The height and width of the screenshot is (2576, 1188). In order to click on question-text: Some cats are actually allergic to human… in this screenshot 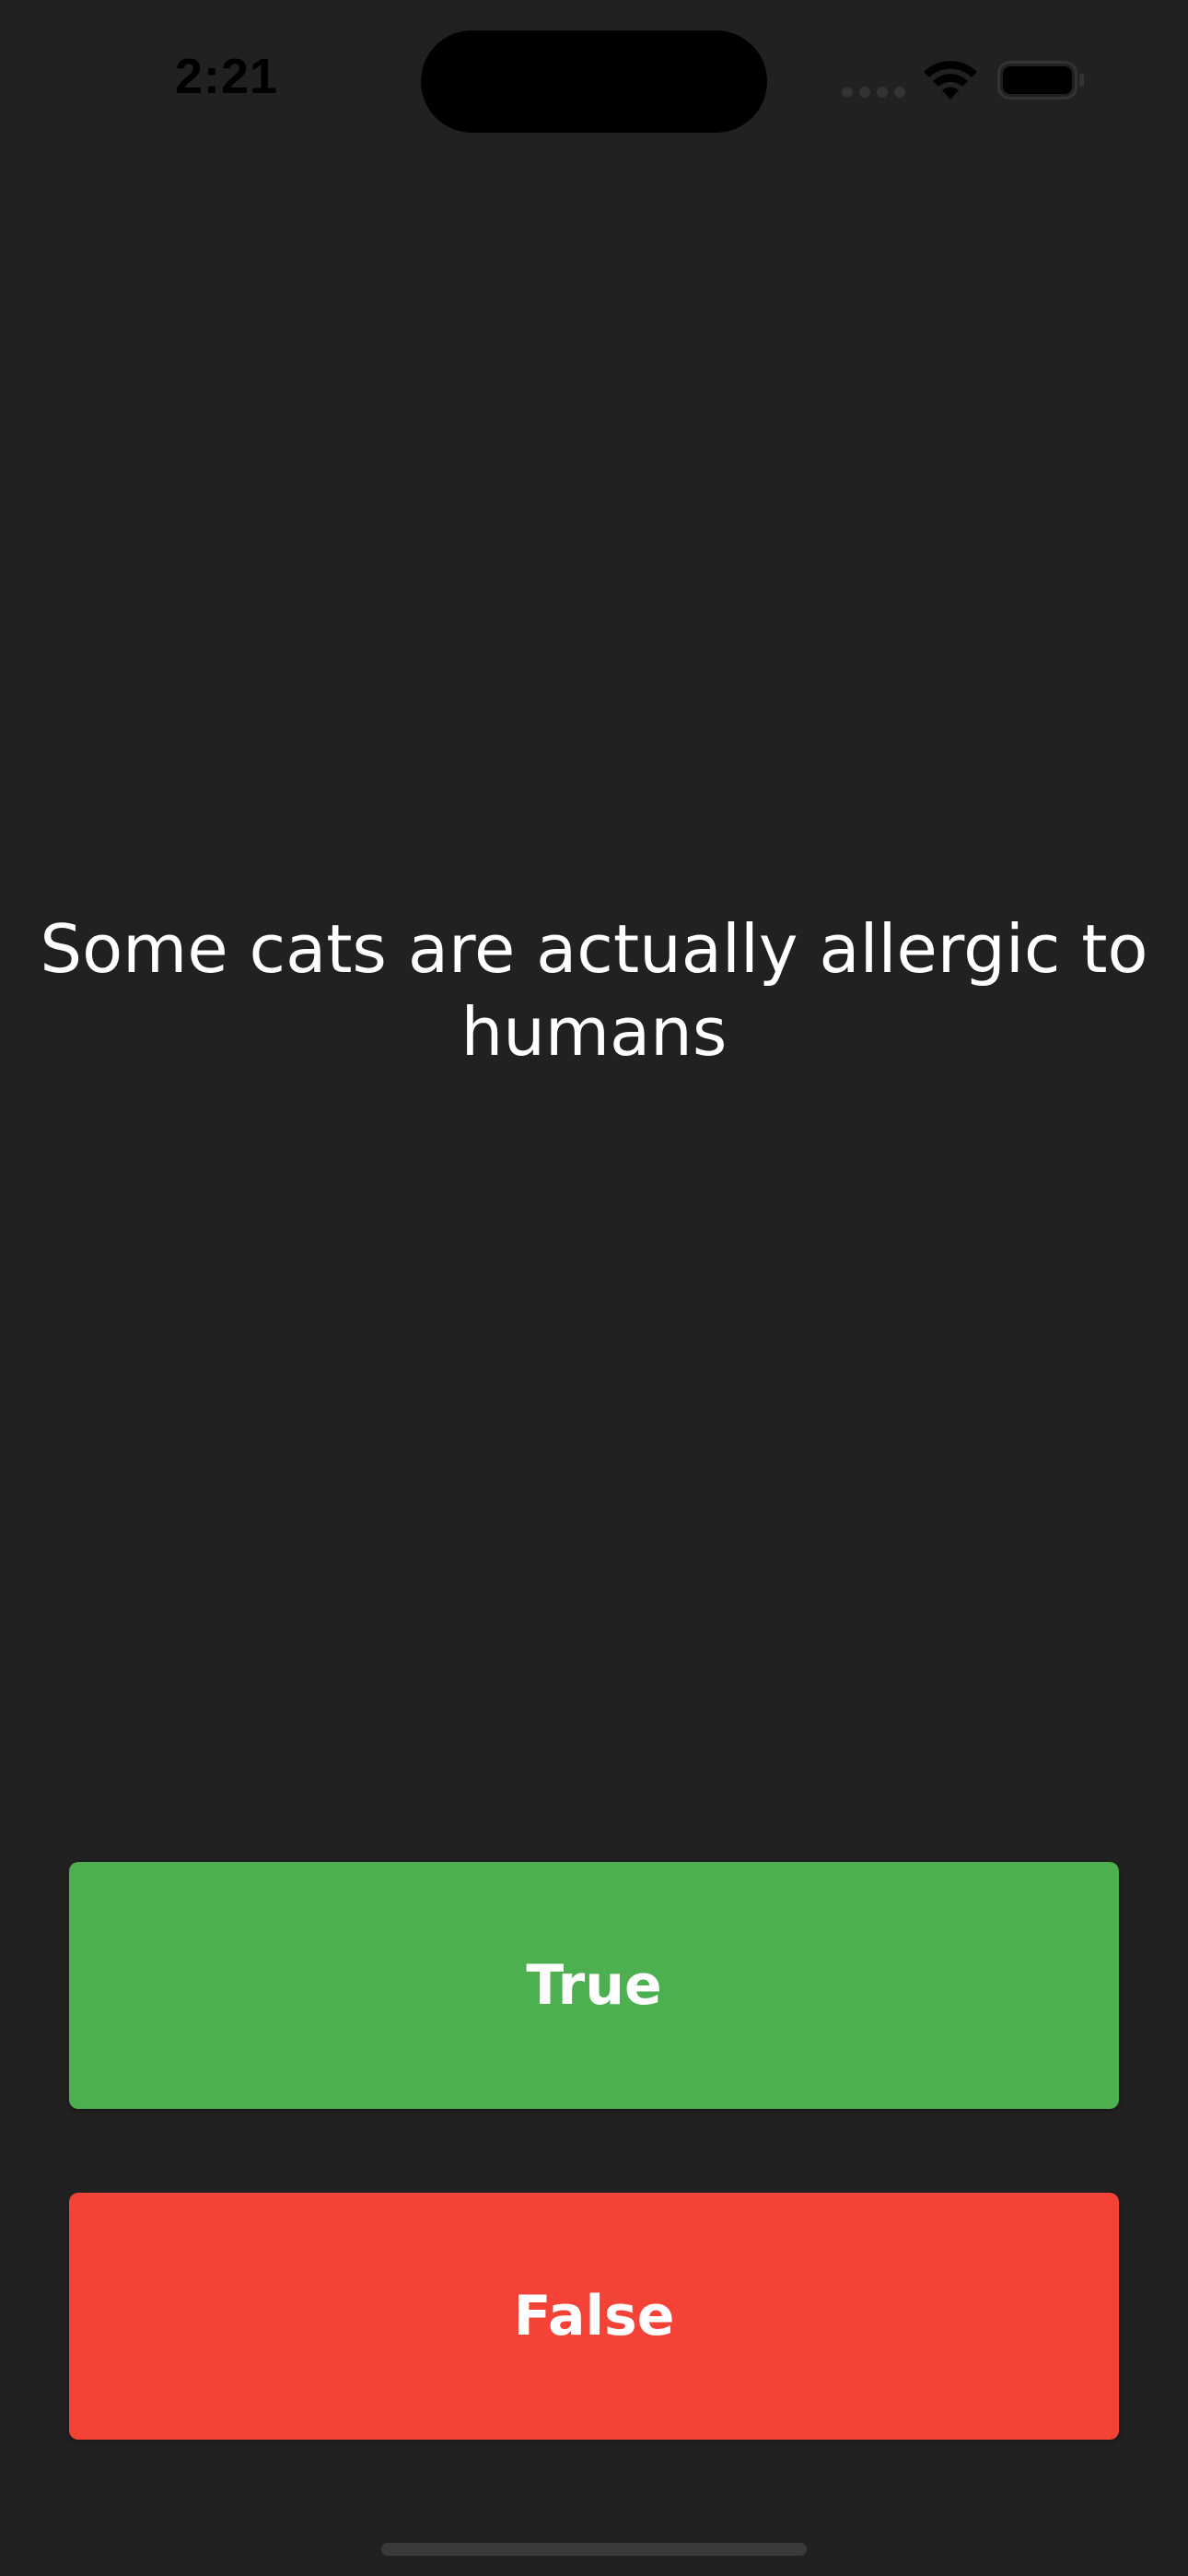, I will do `click(594, 990)`.